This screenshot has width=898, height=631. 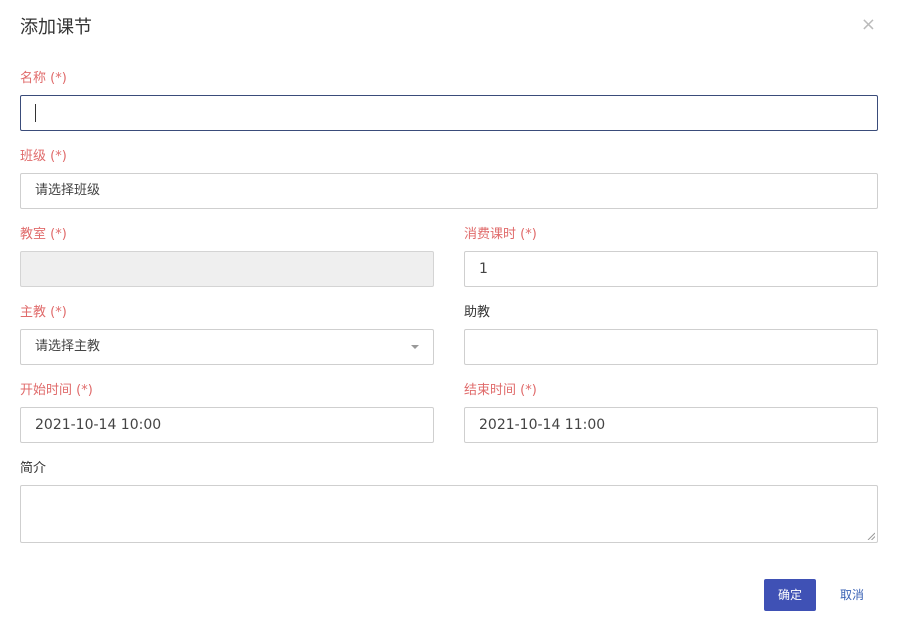 What do you see at coordinates (868, 25) in the screenshot?
I see `close-icon: ×` at bounding box center [868, 25].